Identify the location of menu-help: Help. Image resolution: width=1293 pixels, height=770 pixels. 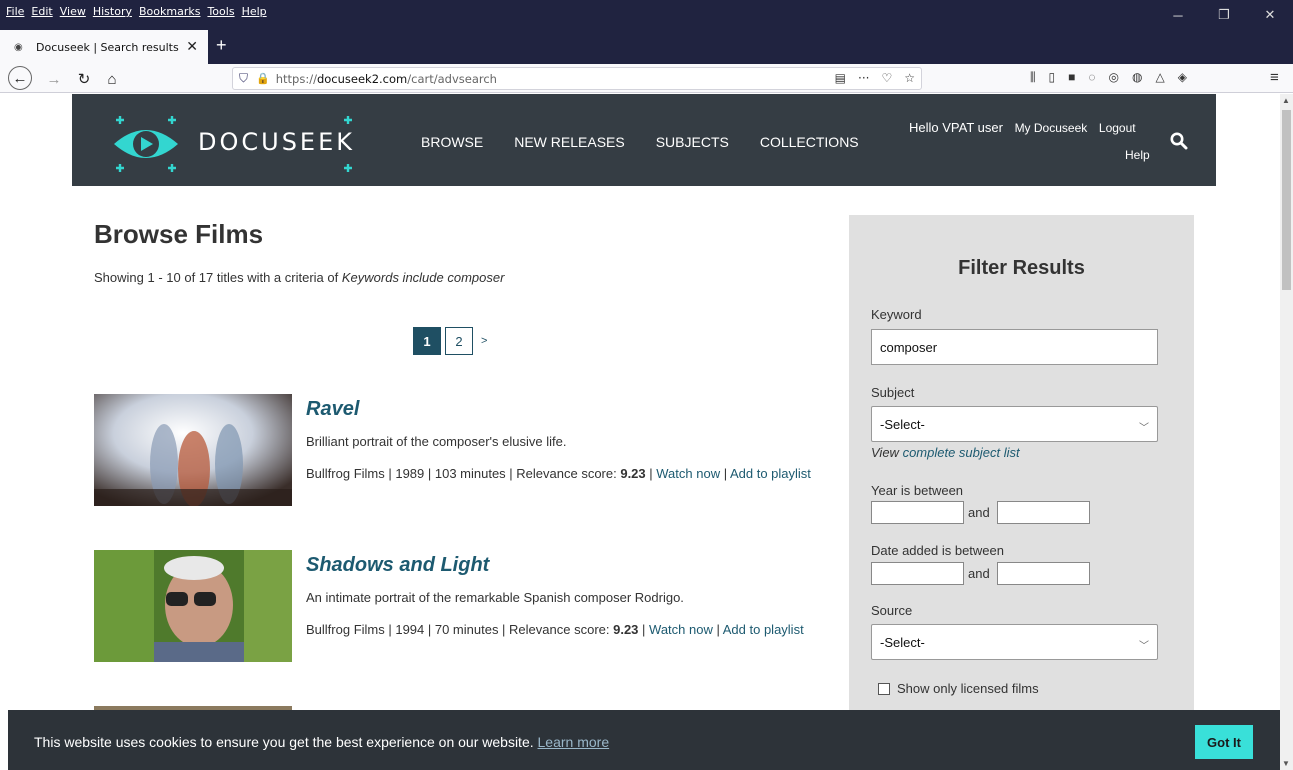
(254, 11).